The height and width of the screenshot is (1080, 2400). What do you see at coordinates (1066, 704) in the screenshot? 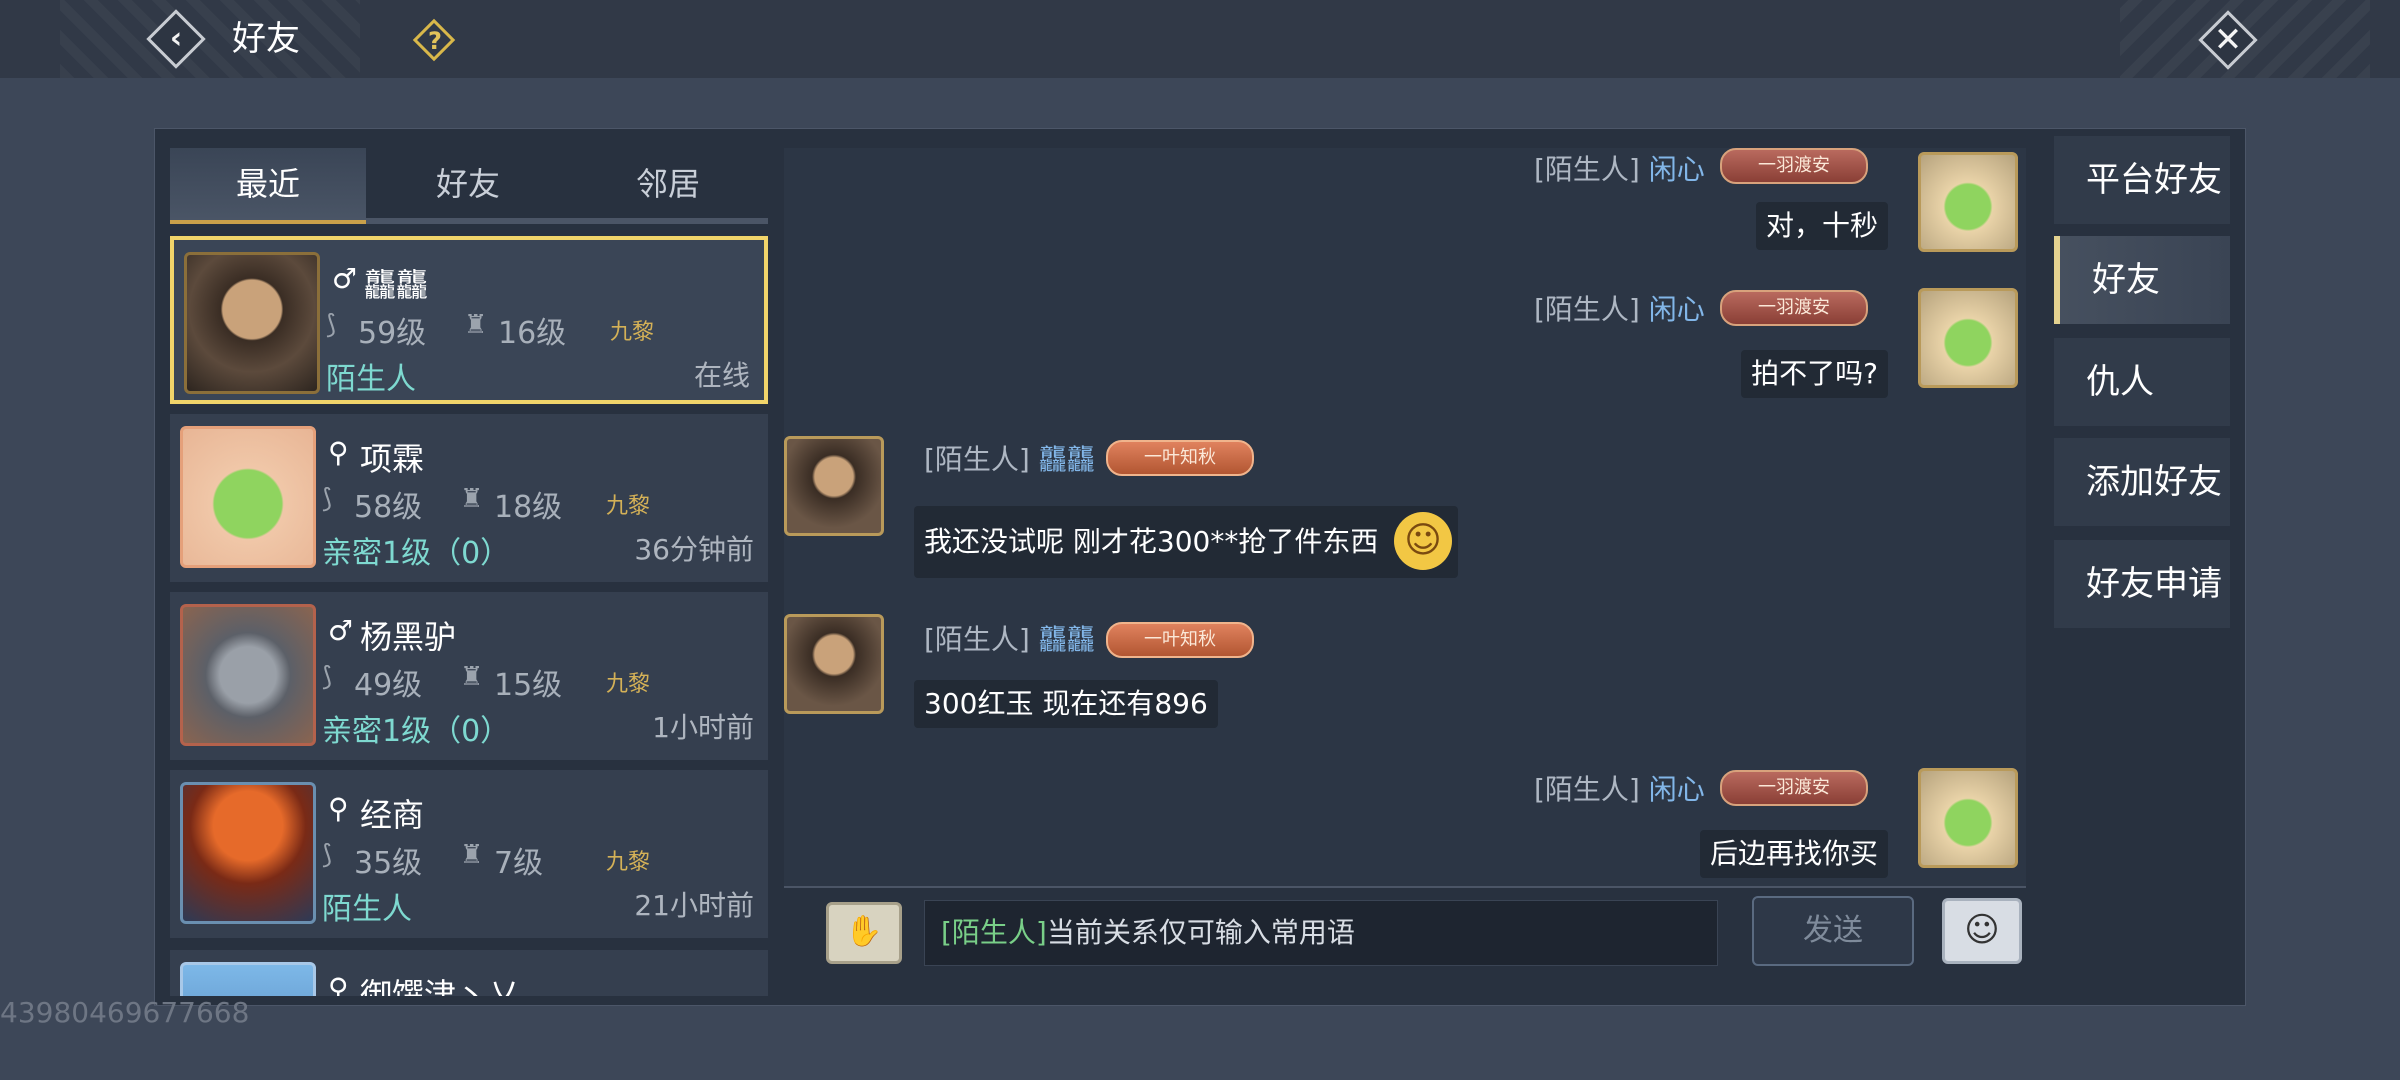
I see `chat-bubble: 300红玉 现在还有896` at bounding box center [1066, 704].